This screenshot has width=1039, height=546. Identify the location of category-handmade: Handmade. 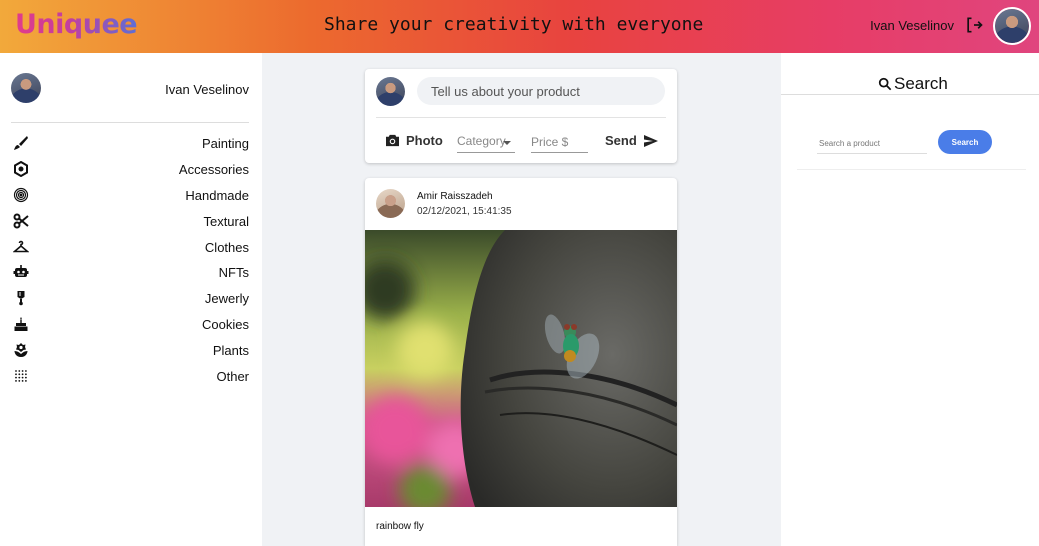
(131, 196).